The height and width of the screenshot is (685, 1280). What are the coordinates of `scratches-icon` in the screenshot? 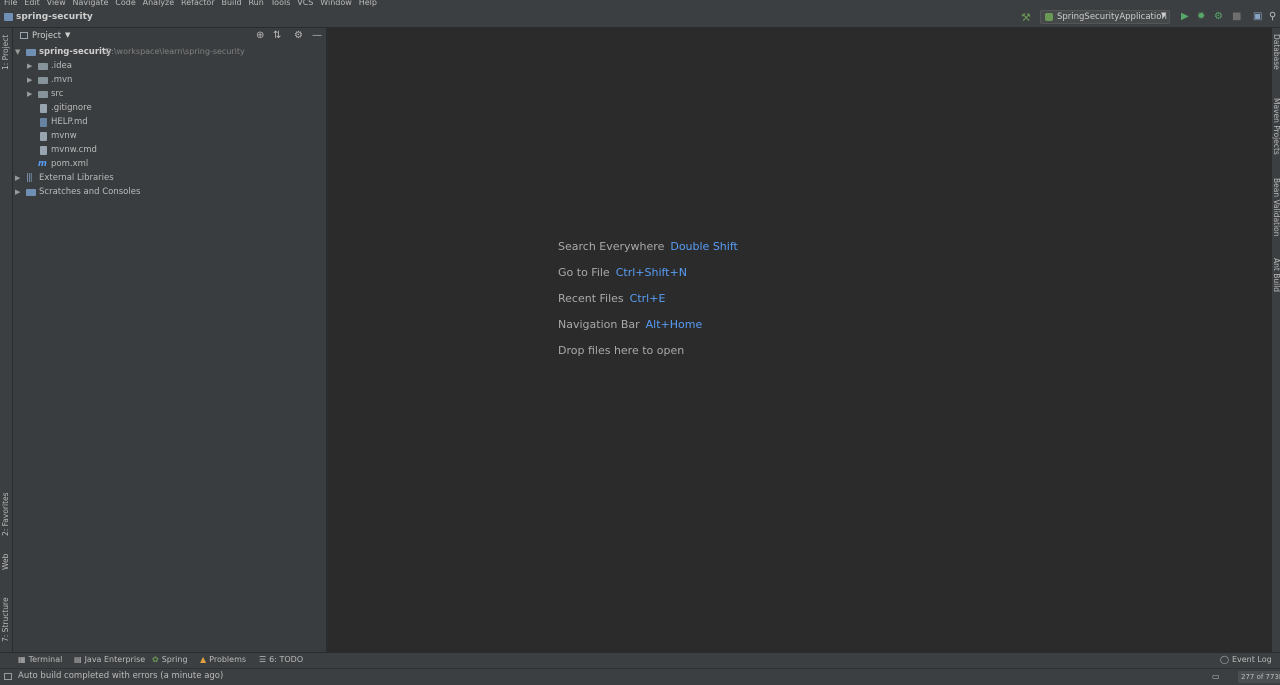 It's located at (31, 192).